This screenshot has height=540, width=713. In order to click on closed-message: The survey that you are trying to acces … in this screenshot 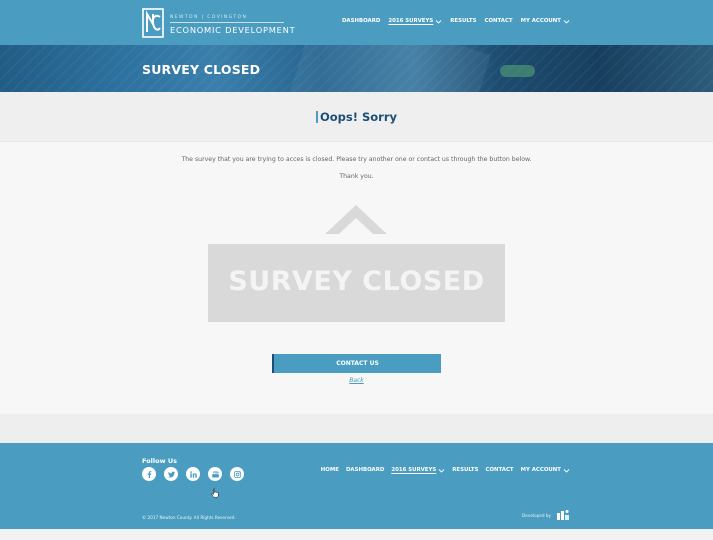, I will do `click(356, 159)`.